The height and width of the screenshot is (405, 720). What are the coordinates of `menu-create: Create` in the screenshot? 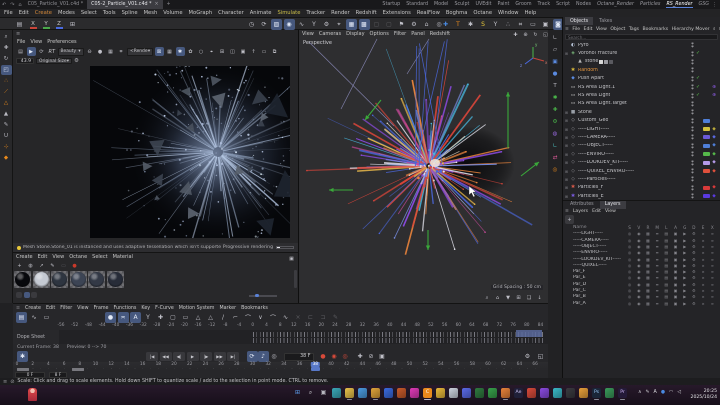 It's located at (43, 13).